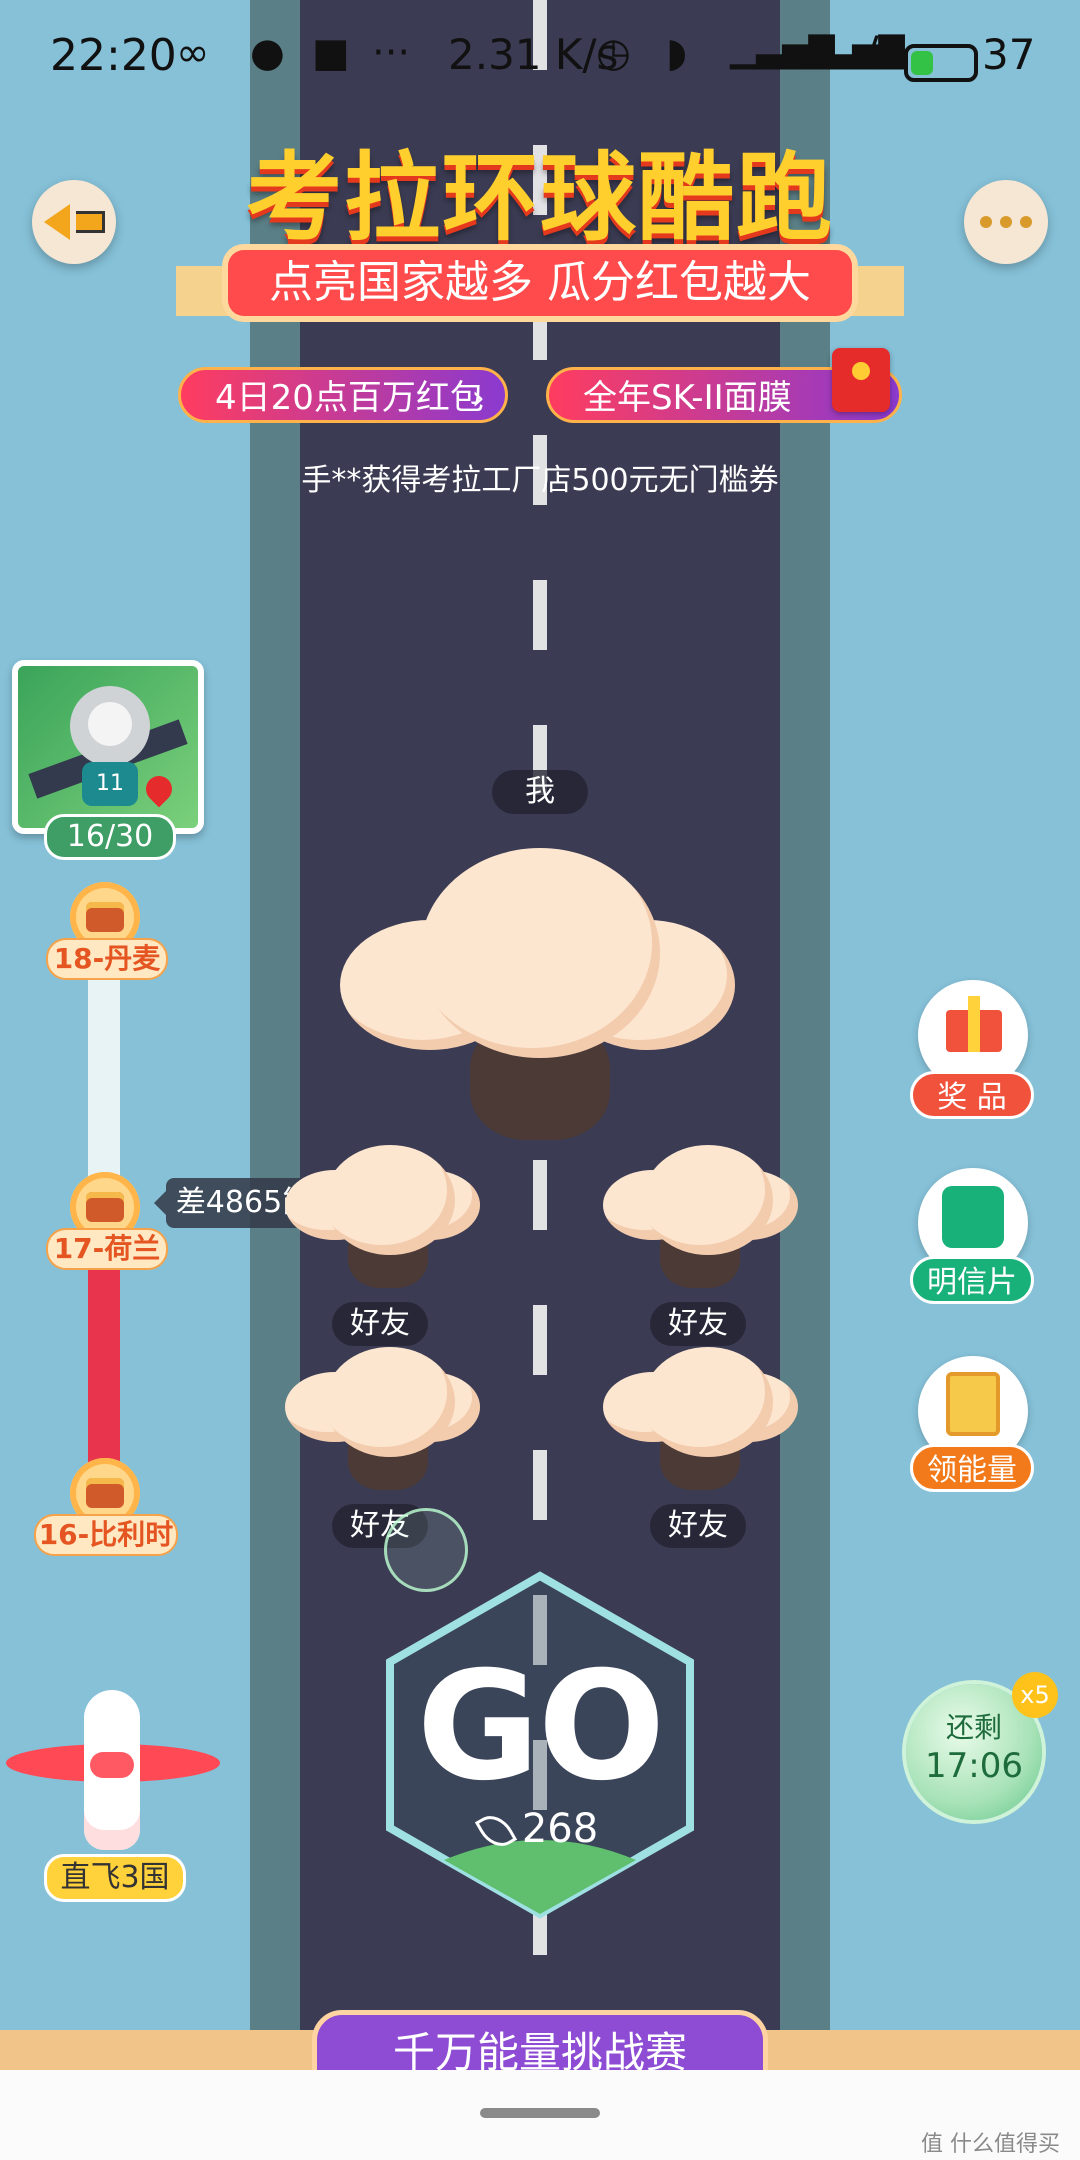 This screenshot has height=2160, width=1080. What do you see at coordinates (106, 1535) in the screenshot?
I see `stop-label-belgium: 16-比利时` at bounding box center [106, 1535].